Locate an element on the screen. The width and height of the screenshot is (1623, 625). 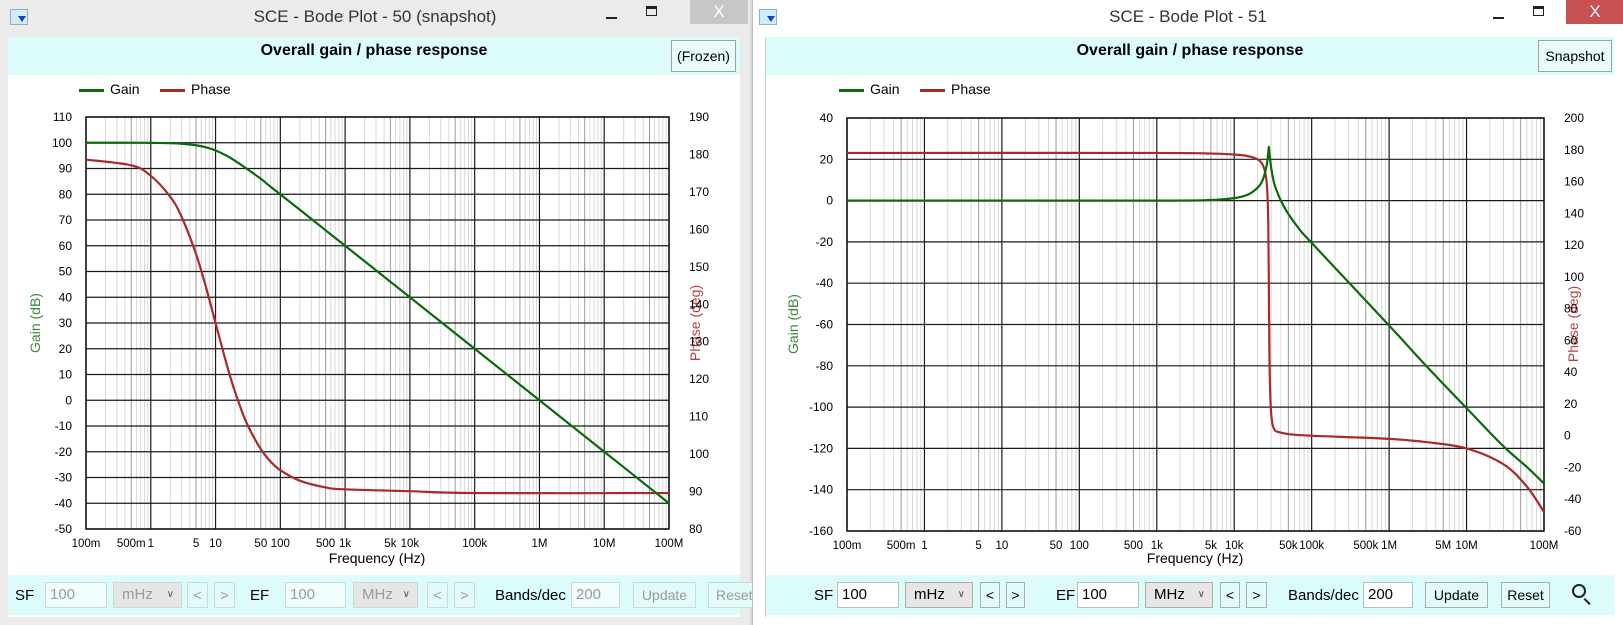
magnifier-icon is located at coordinates (1579, 591).